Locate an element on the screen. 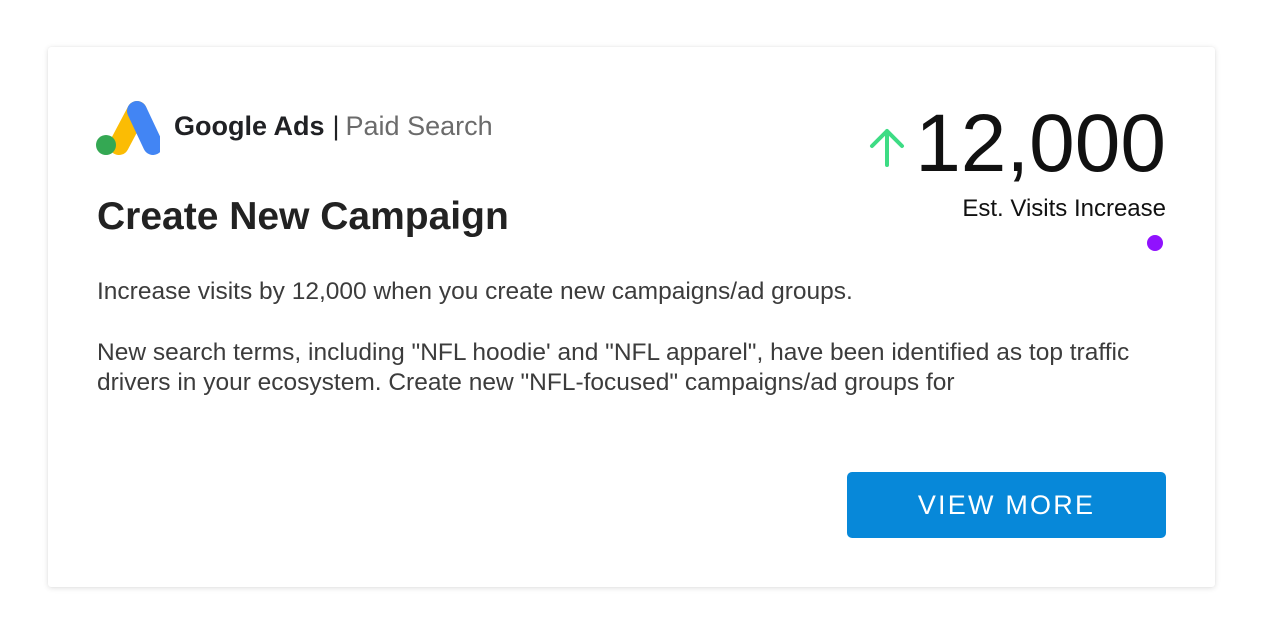 Image resolution: width=1265 pixels, height=637 pixels. metric-block: 12,000 Est. Visits Increase is located at coordinates (1016, 162).